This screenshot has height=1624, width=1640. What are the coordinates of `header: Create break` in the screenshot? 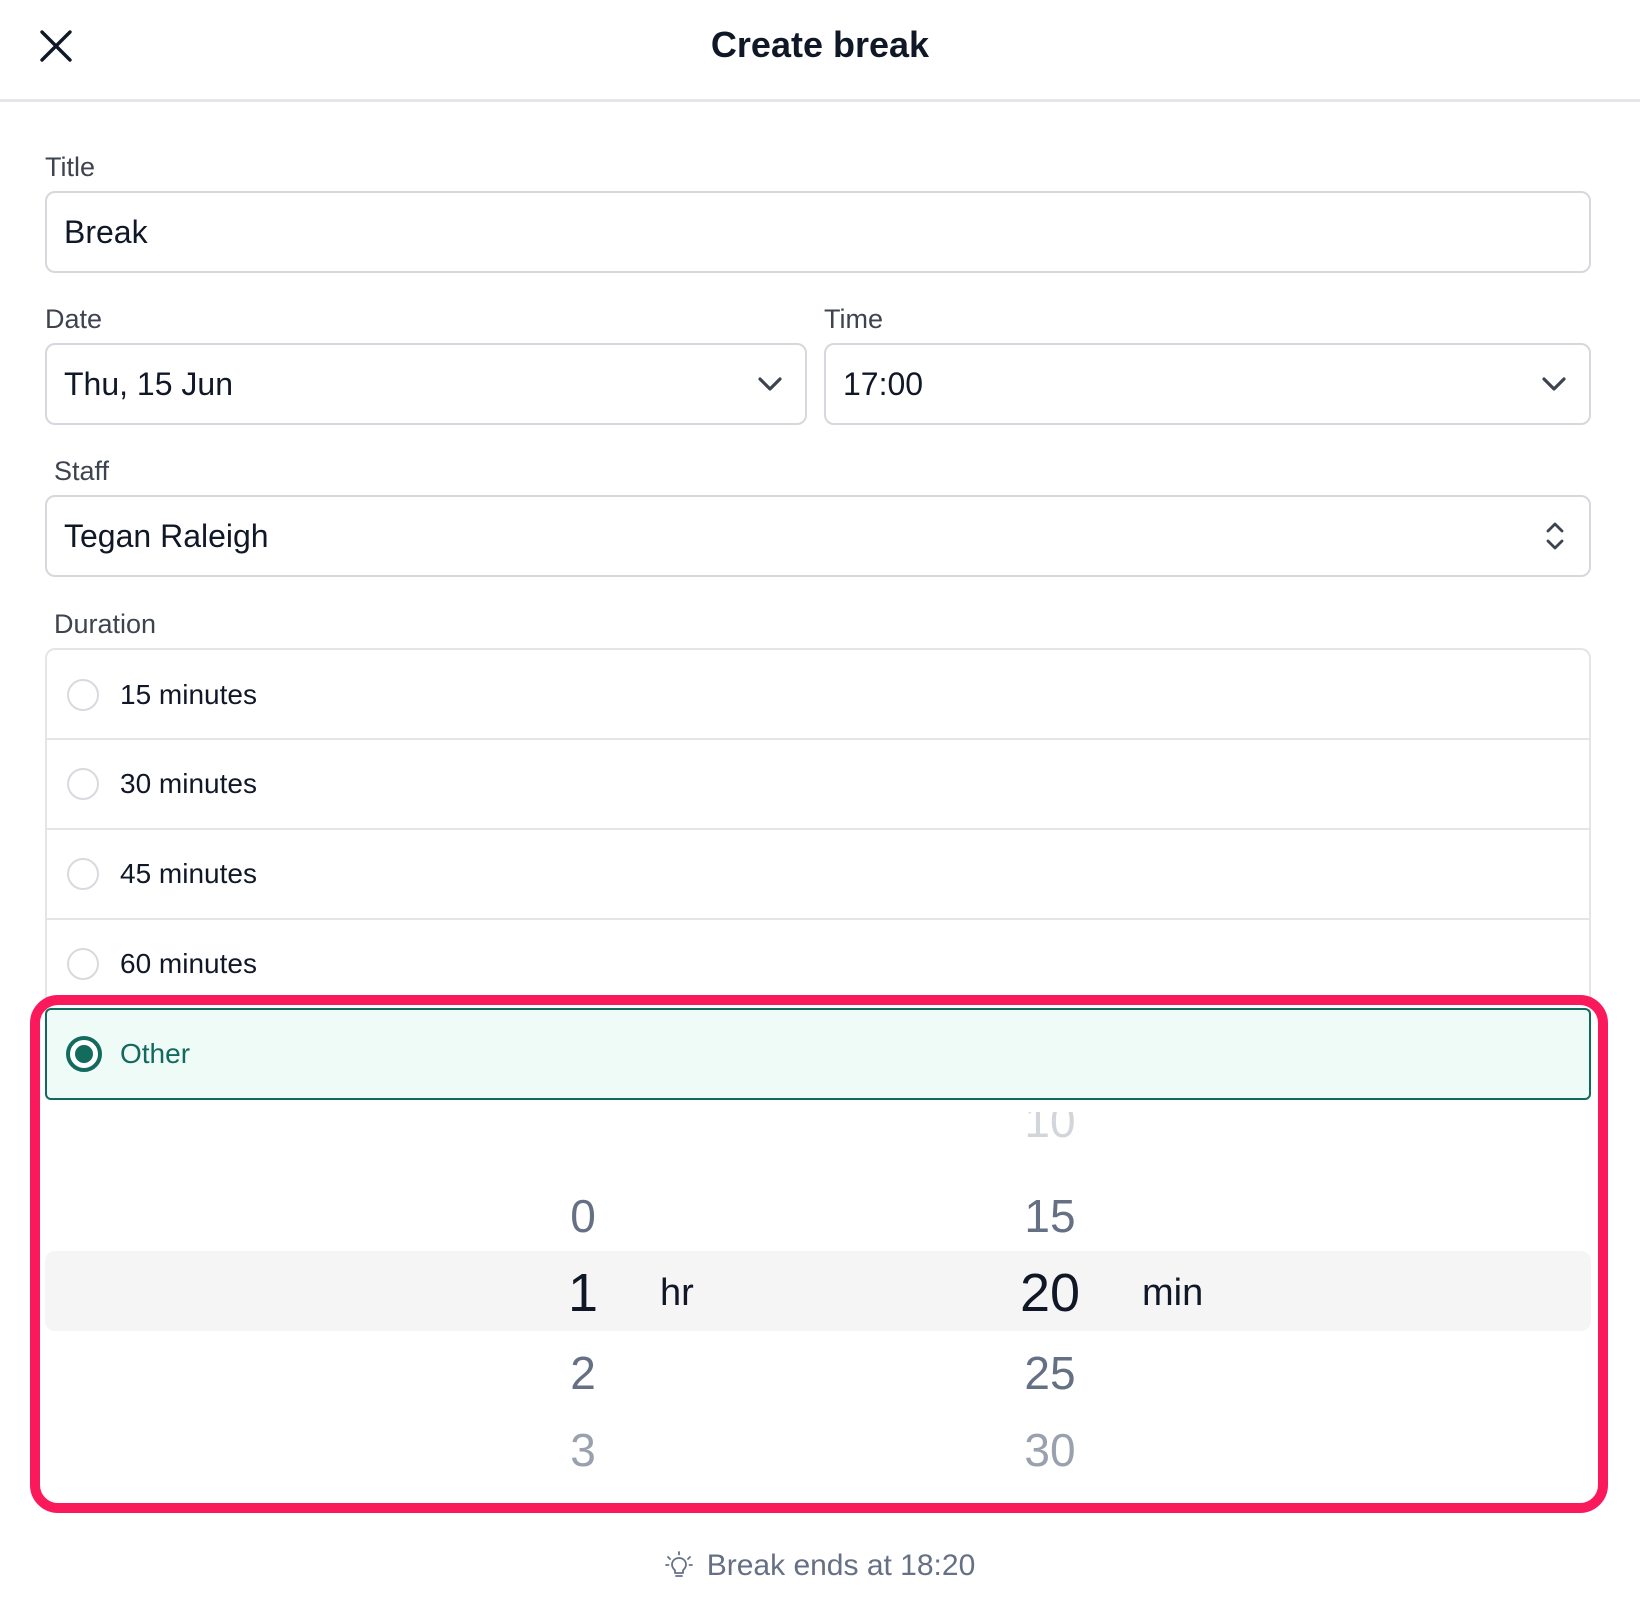 It's located at (820, 51).